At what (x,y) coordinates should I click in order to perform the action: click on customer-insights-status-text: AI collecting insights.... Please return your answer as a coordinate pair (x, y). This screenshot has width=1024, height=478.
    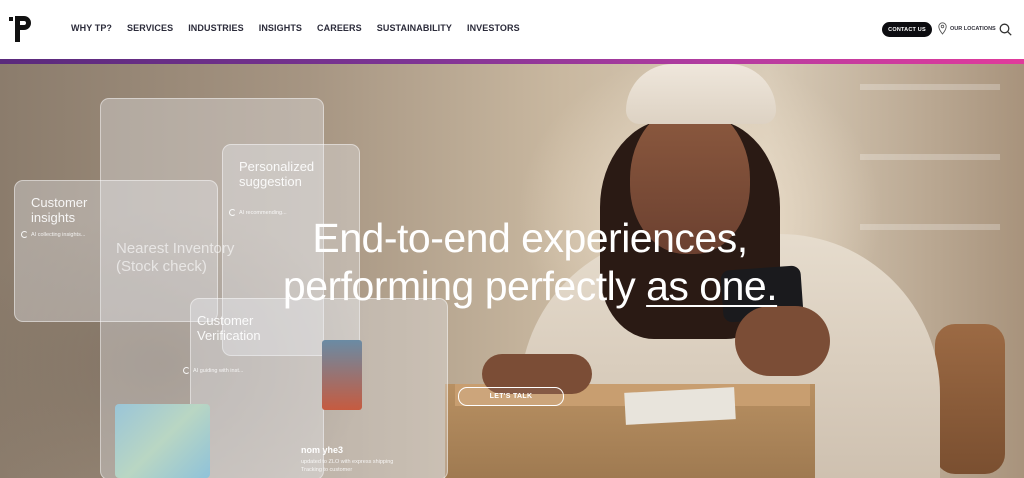
    Looking at the image, I should click on (58, 234).